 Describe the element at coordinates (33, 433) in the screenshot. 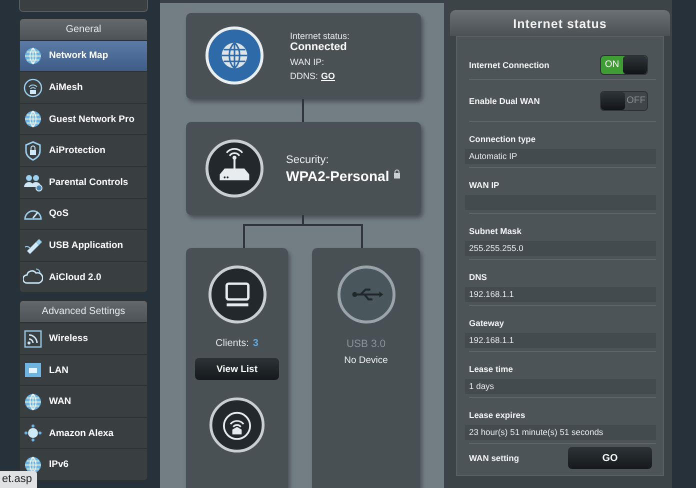

I see `network-icon` at that location.